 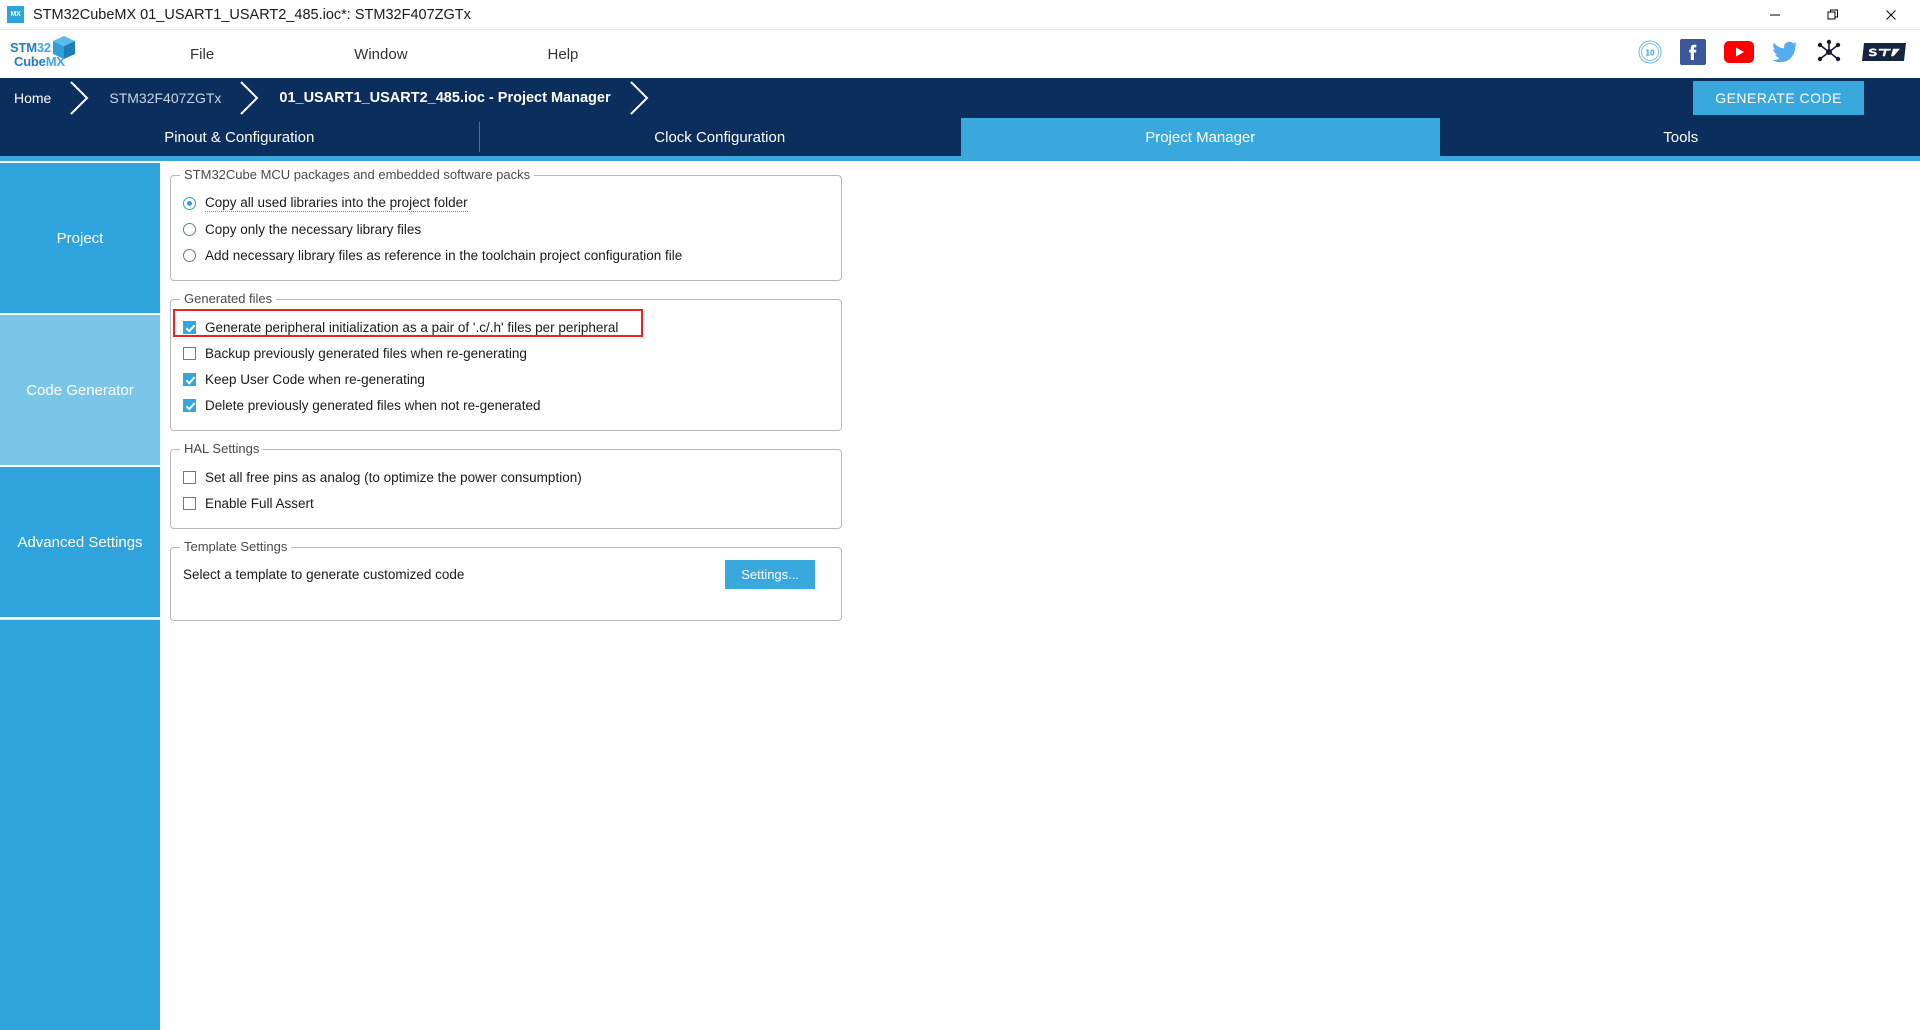 I want to click on window-title: STM32CubeMX 01_USART1_USART2_485.ioc*, so click(x=252, y=14).